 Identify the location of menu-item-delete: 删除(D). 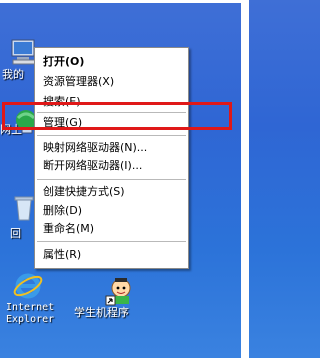
(62, 211).